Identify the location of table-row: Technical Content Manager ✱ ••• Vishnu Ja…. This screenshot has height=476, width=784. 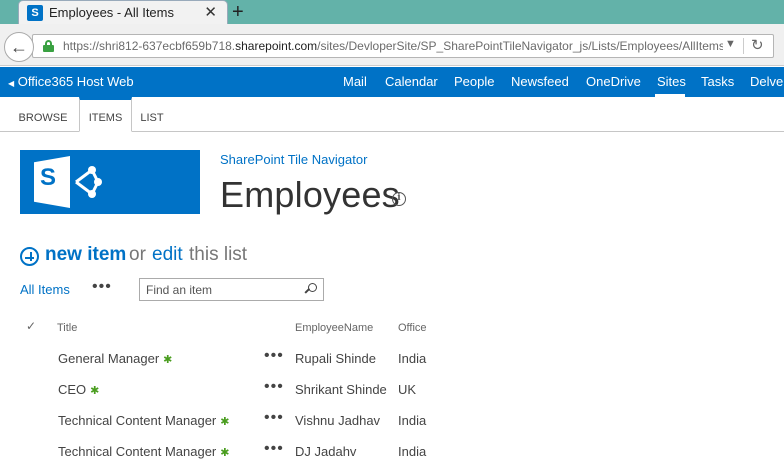
(392, 426).